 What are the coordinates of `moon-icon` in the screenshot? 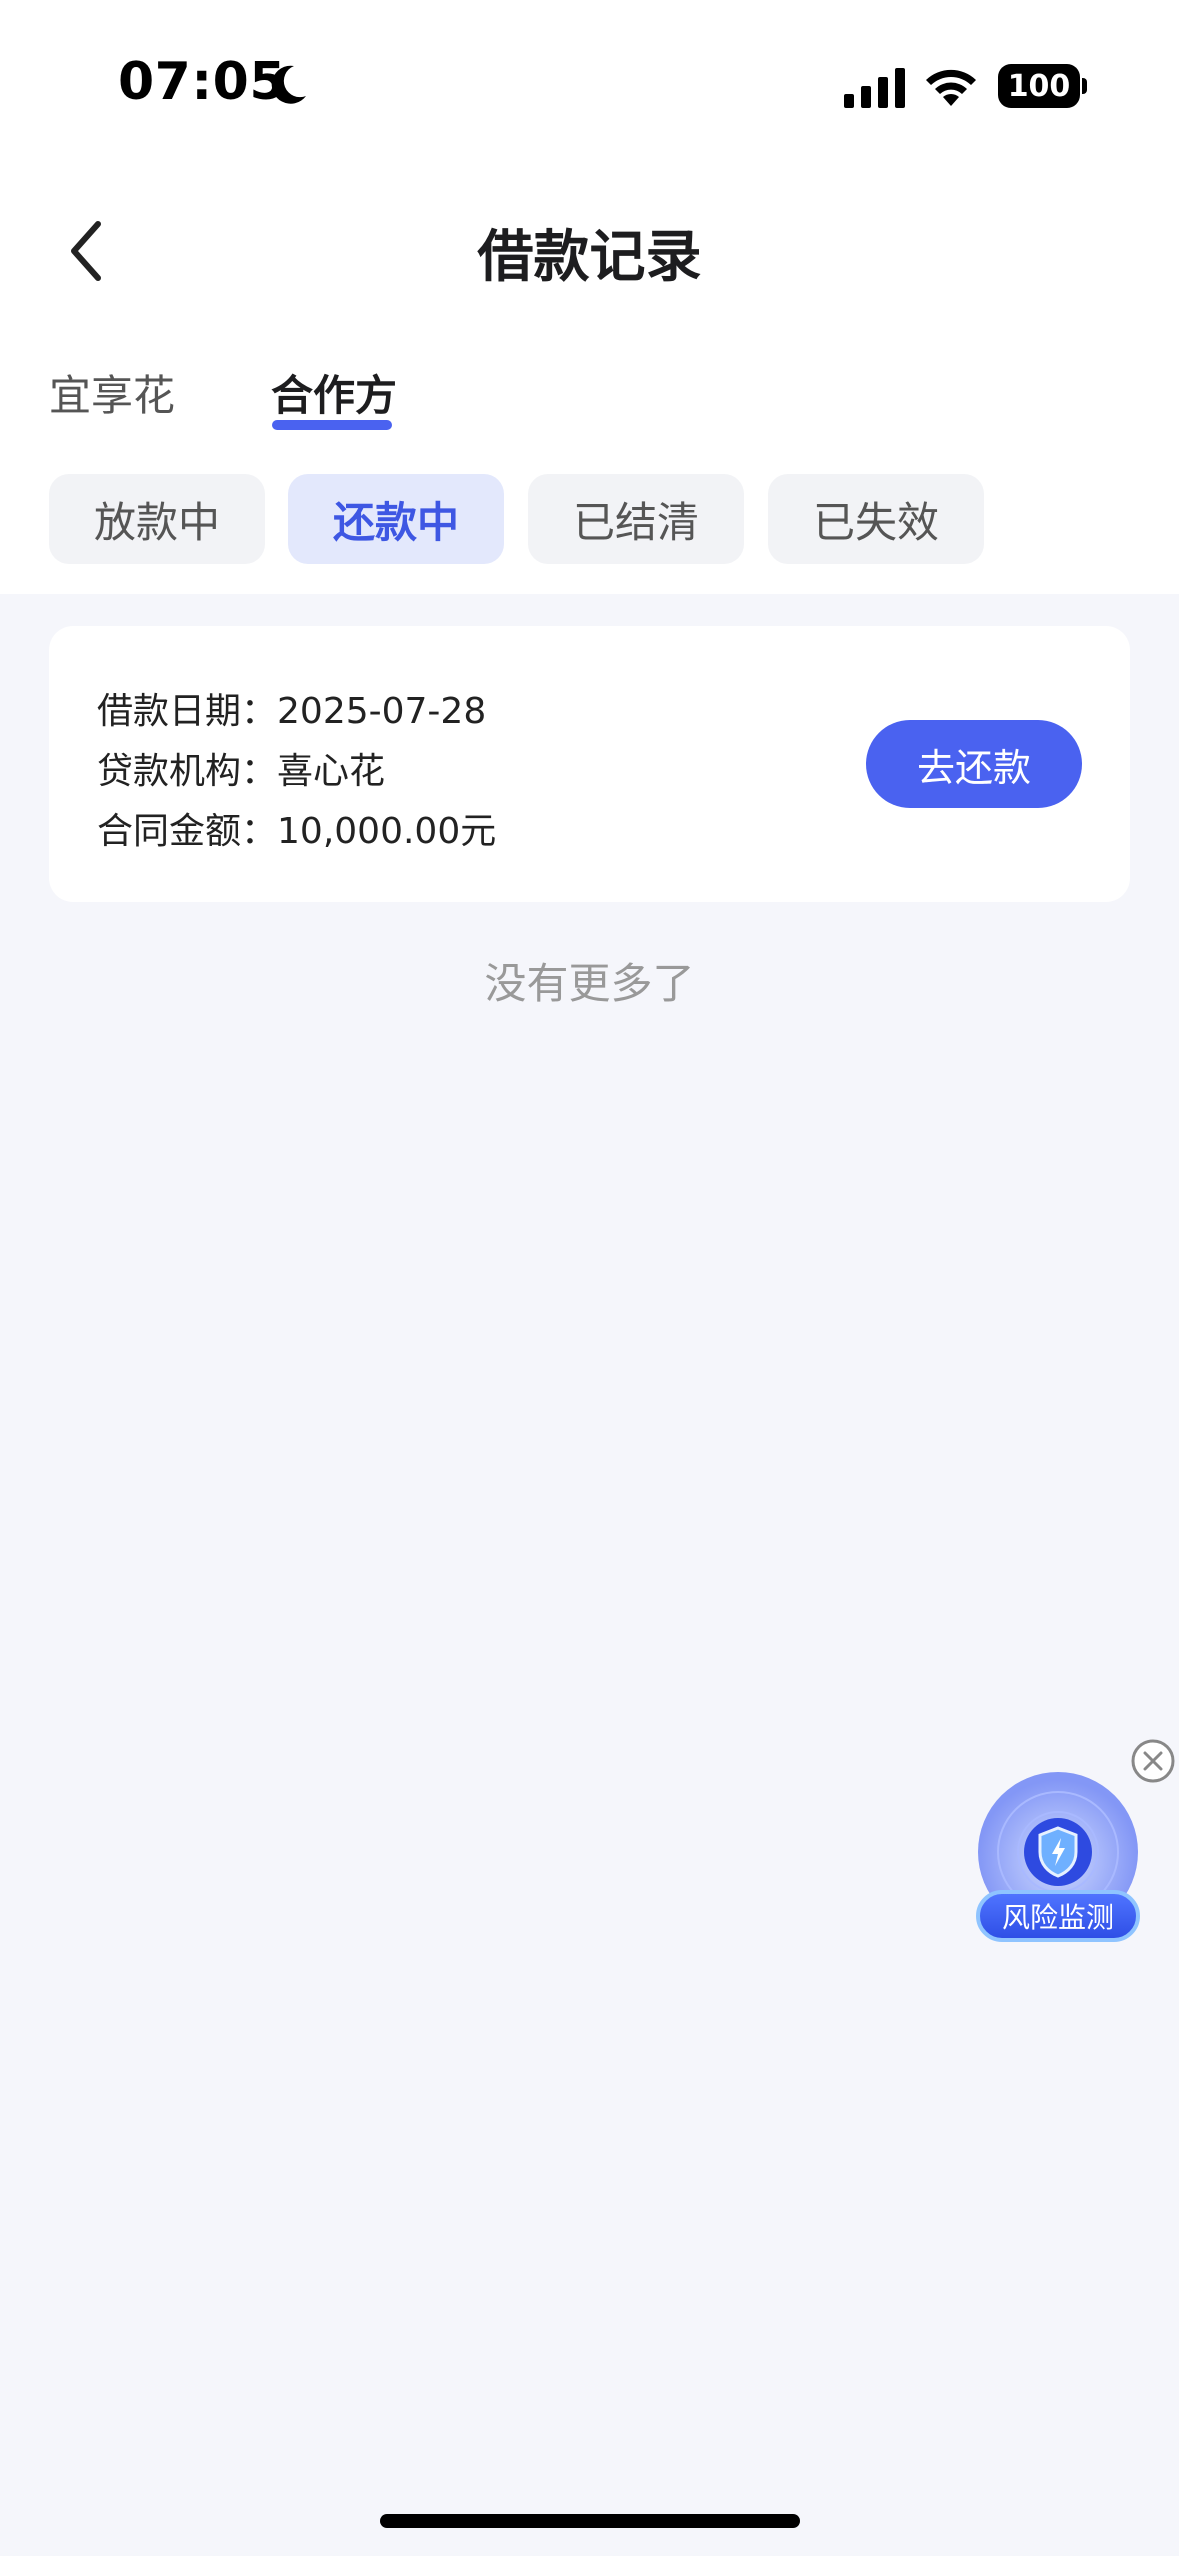 It's located at (288, 84).